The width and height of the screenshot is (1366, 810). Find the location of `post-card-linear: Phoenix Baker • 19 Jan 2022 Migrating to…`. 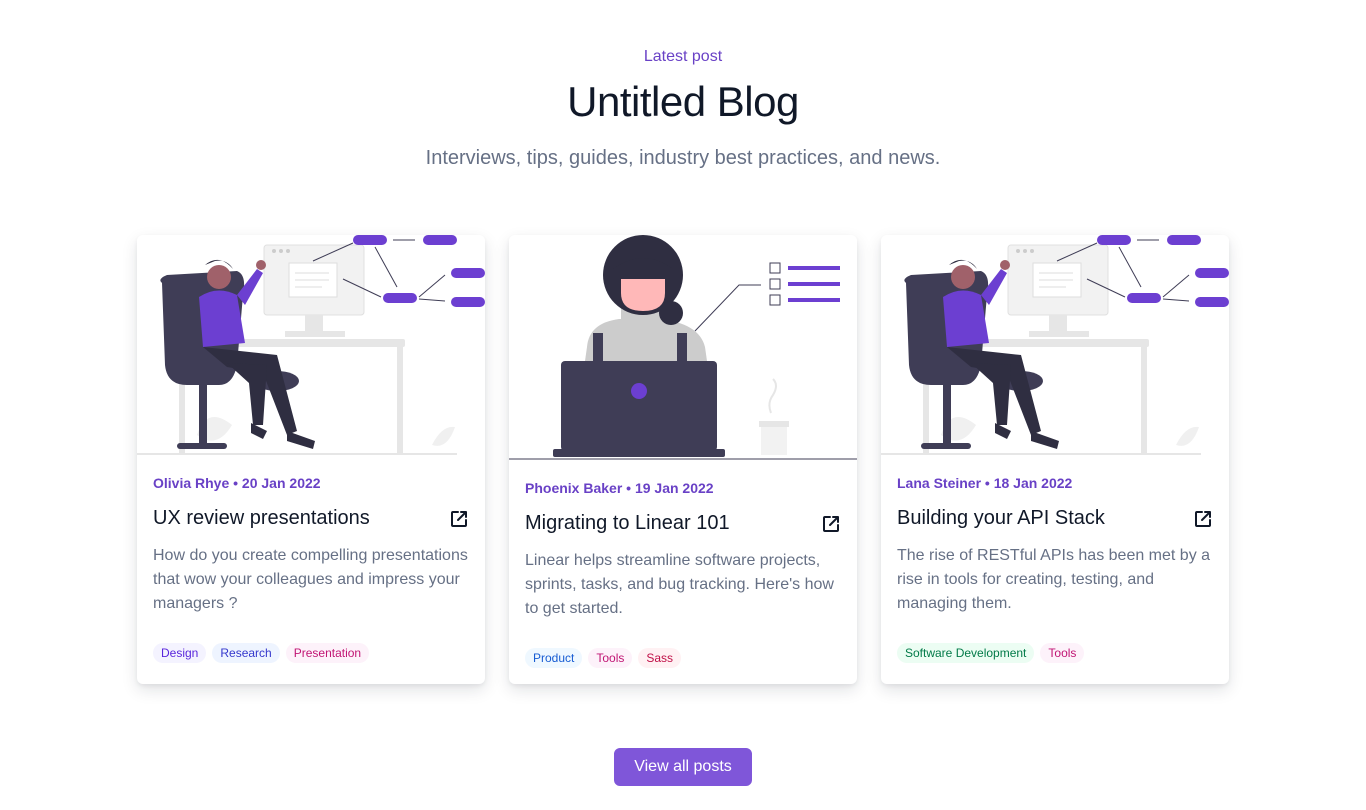

post-card-linear: Phoenix Baker • 19 Jan 2022 Migrating to… is located at coordinates (683, 459).